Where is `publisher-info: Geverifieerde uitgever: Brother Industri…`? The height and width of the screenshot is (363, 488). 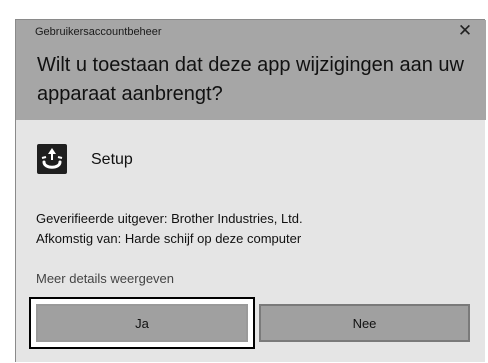 publisher-info: Geverifieerde uitgever: Brother Industri… is located at coordinates (169, 229).